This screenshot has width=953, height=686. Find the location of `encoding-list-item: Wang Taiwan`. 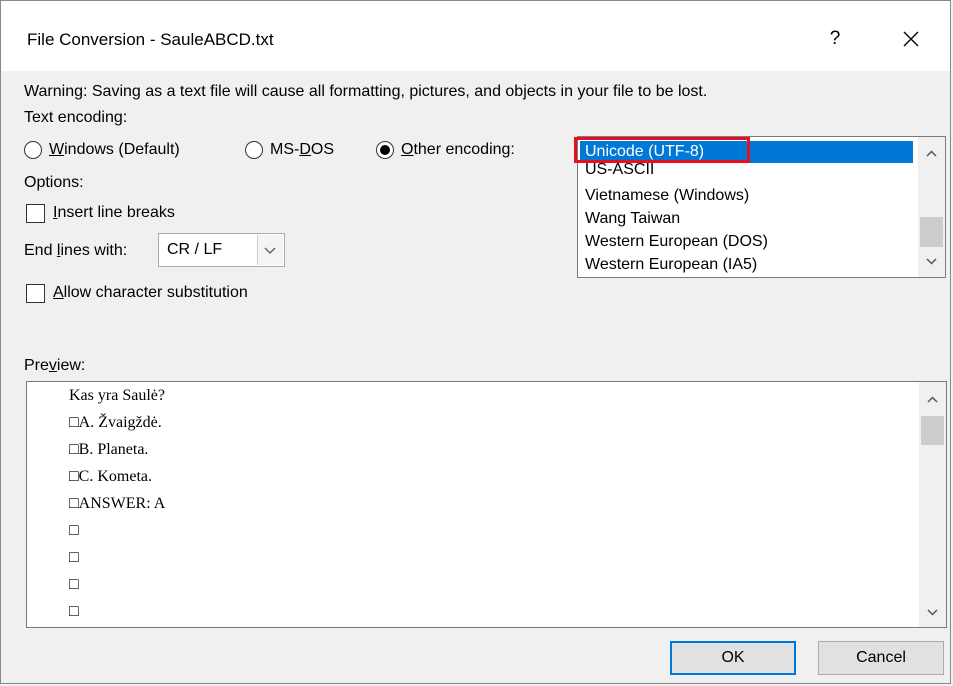

encoding-list-item: Wang Taiwan is located at coordinates (632, 219).